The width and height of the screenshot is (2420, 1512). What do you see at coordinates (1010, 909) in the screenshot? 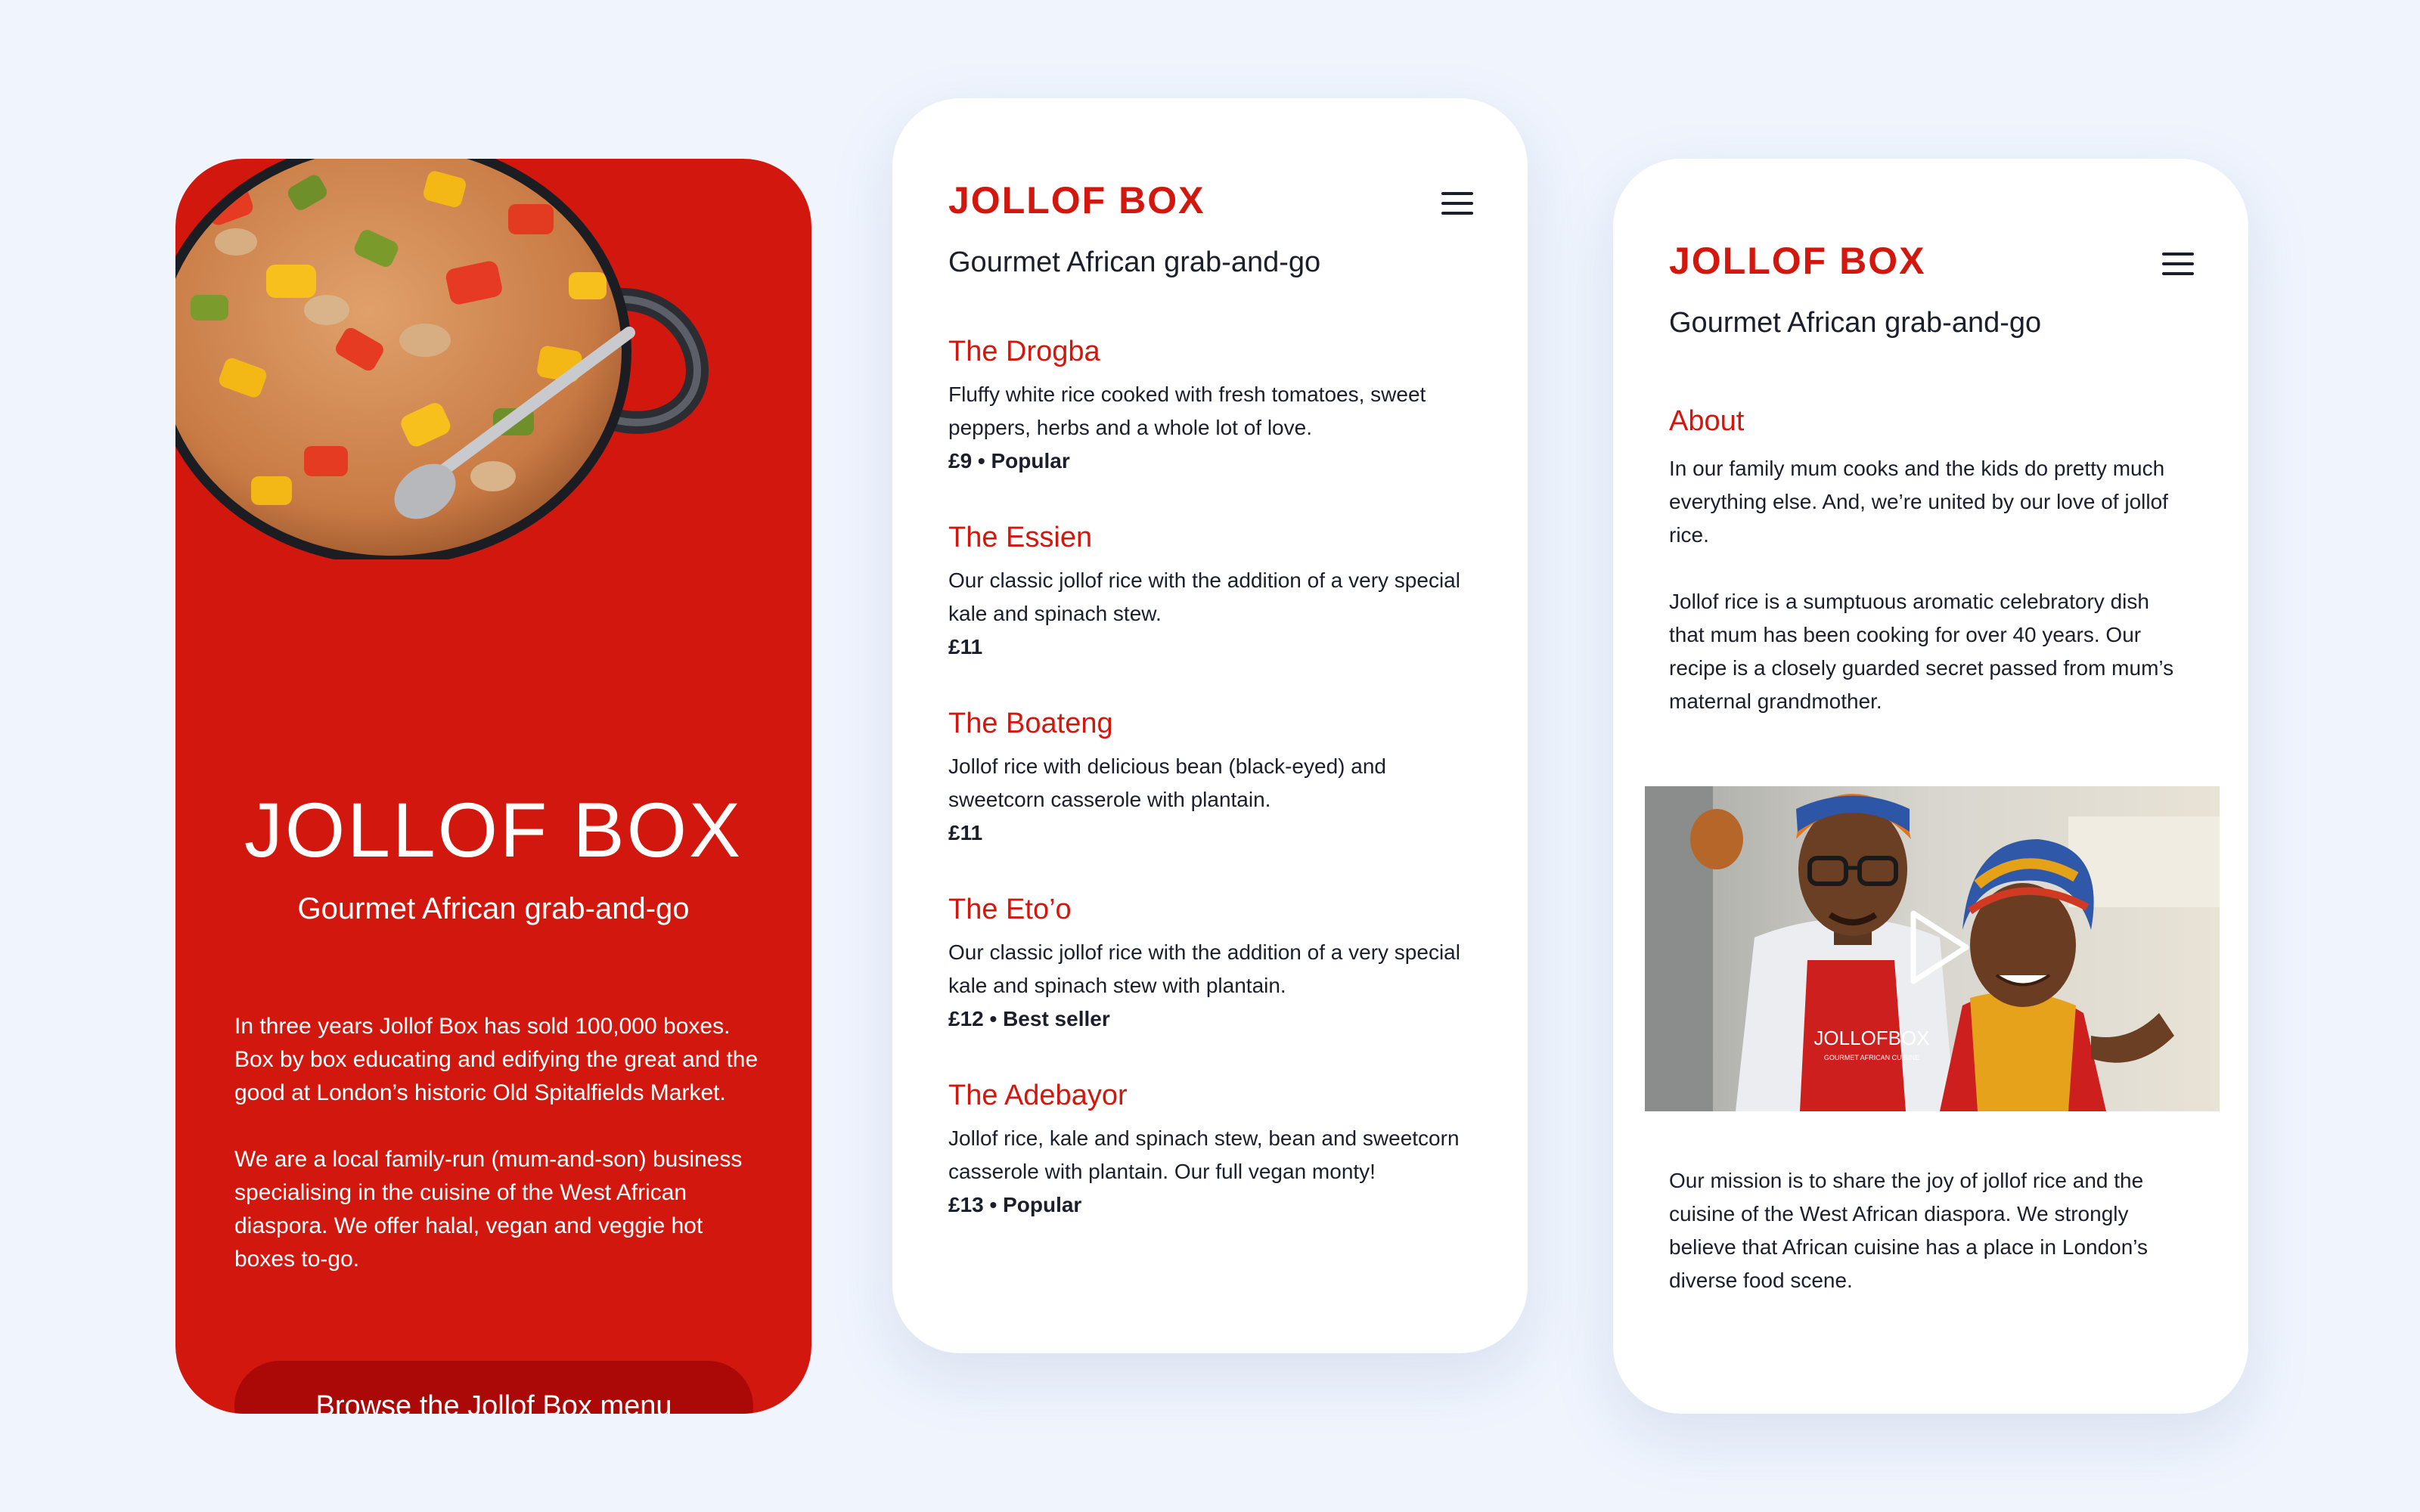
I see `menu-item-name: The Eto’o` at bounding box center [1010, 909].